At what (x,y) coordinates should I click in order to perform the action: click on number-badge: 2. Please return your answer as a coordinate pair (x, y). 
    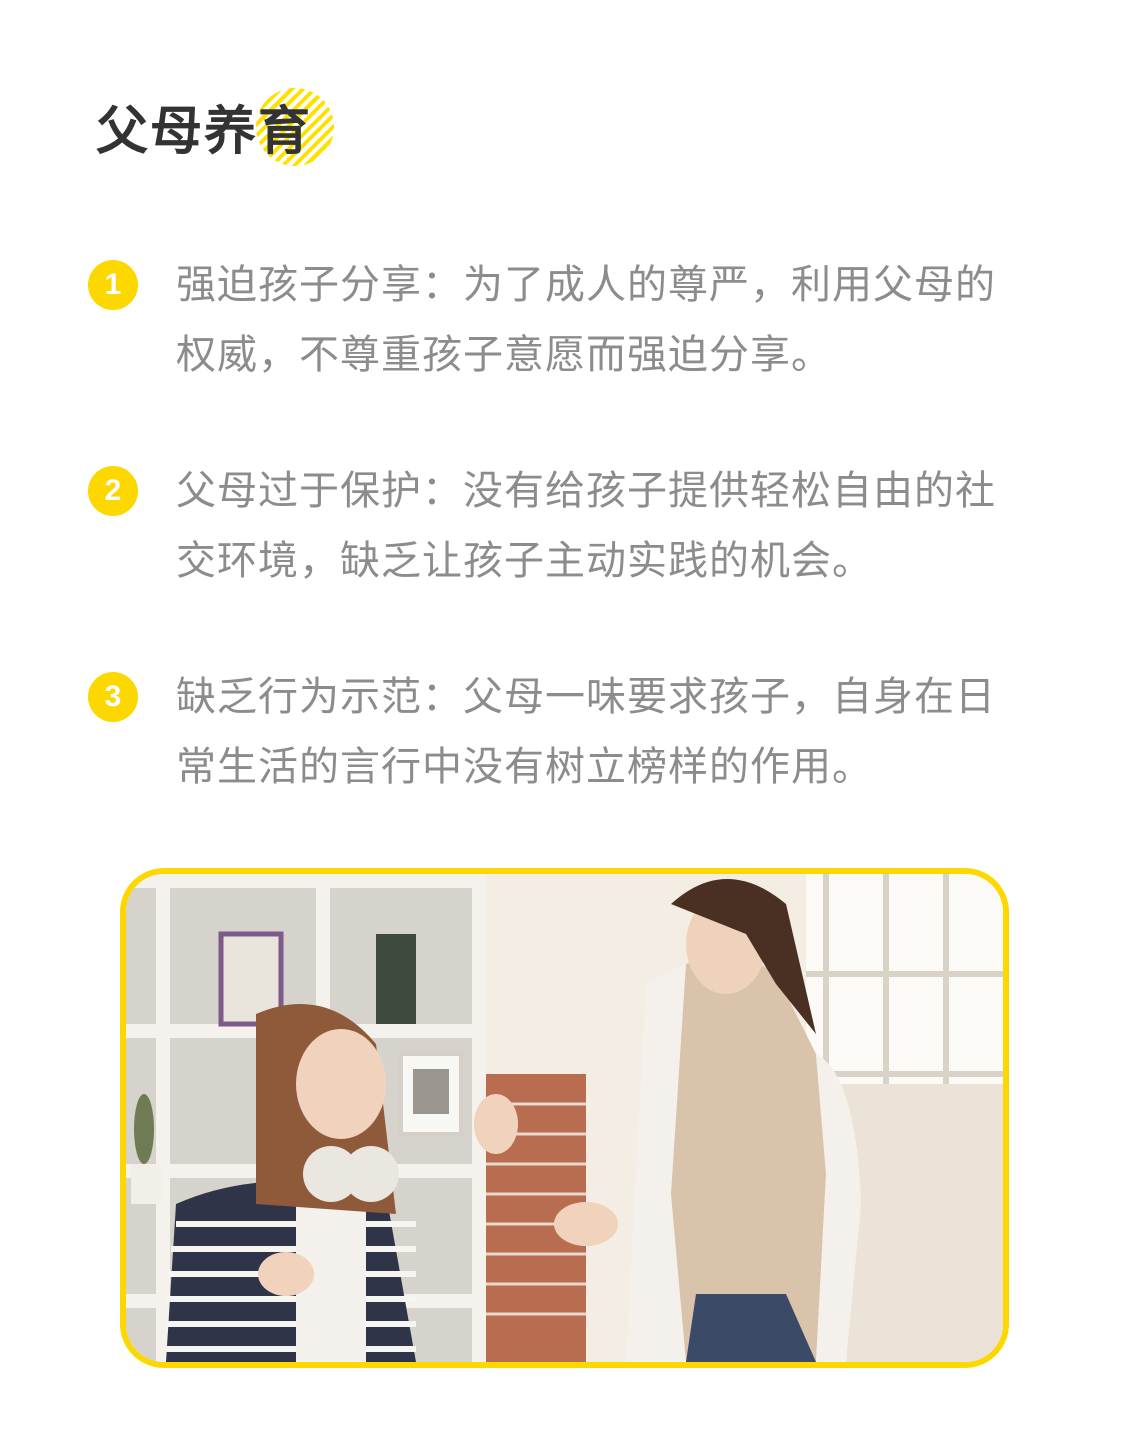
    Looking at the image, I should click on (113, 491).